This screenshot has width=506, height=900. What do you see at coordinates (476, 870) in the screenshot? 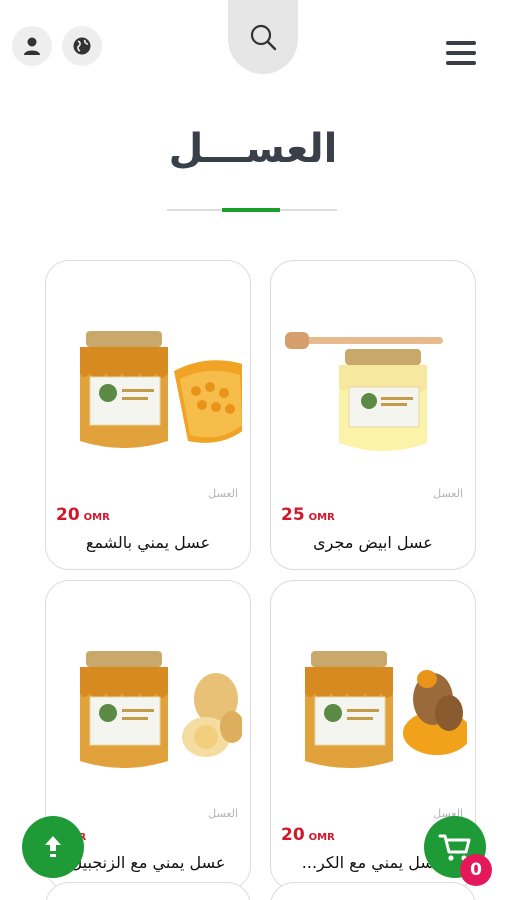
I see `cart-count-badge: 0` at bounding box center [476, 870].